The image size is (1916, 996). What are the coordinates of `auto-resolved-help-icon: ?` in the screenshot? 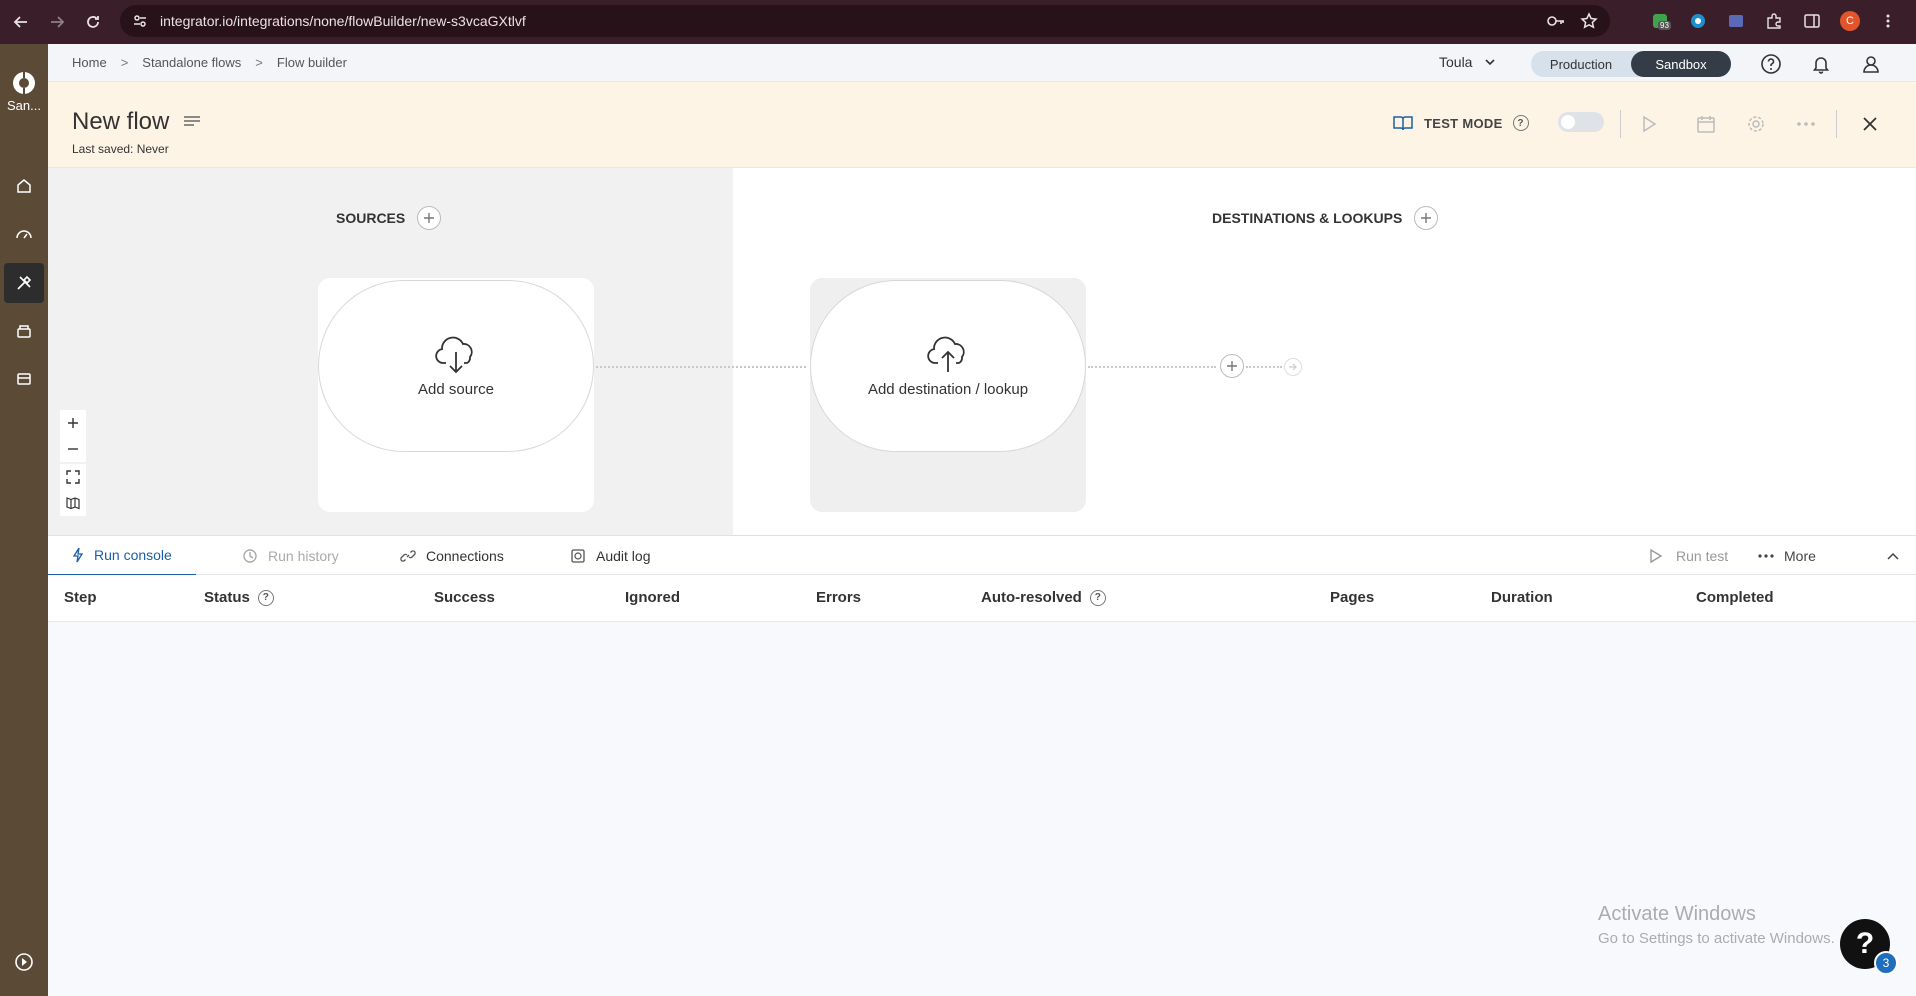 It's located at (1097, 597).